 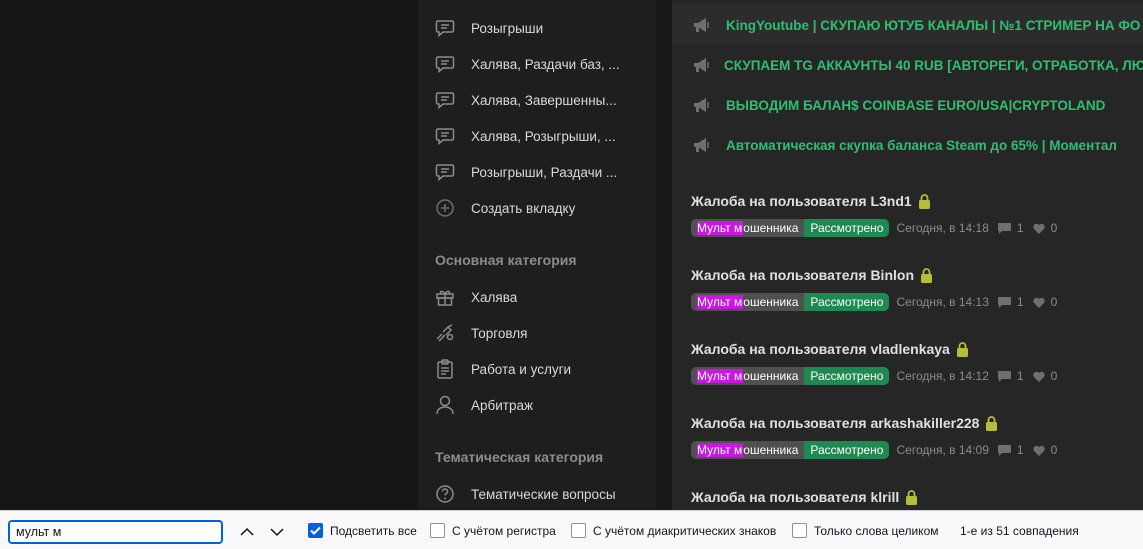 What do you see at coordinates (942, 302) in the screenshot?
I see `thread-time: Сегодня, в 14:13` at bounding box center [942, 302].